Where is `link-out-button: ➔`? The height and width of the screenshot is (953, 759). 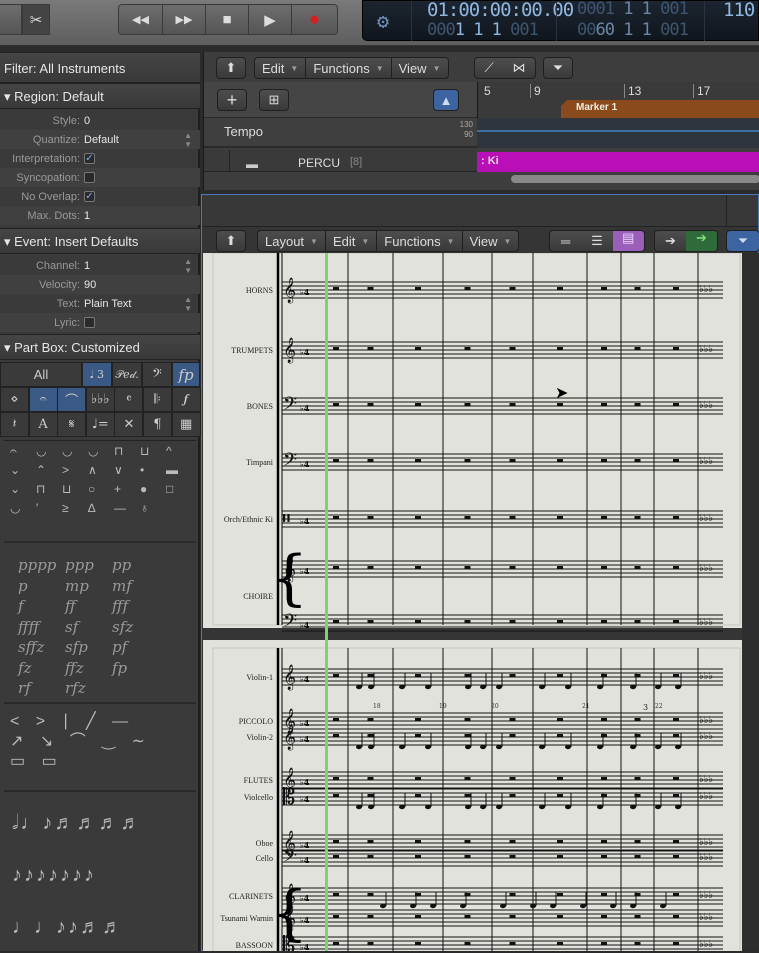 link-out-button: ➔ is located at coordinates (701, 241).